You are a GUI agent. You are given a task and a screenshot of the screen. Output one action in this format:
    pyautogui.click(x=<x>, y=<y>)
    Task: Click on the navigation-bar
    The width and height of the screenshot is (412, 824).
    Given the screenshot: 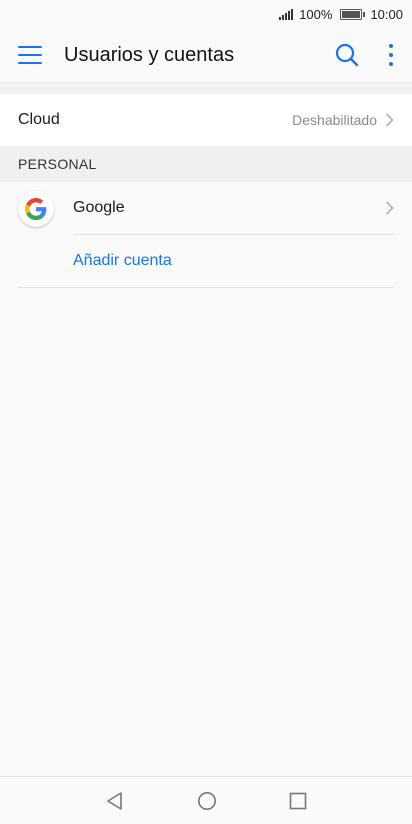 What is the action you would take?
    pyautogui.click(x=206, y=800)
    